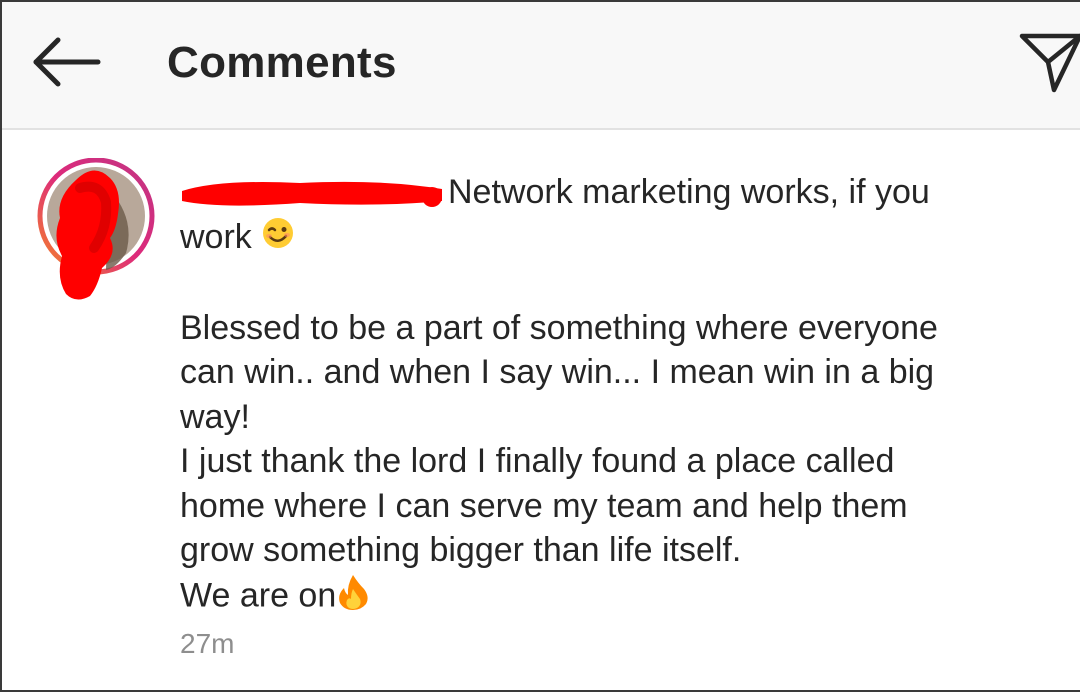 The image size is (1080, 692). Describe the element at coordinates (353, 598) in the screenshot. I see `fire-emoji-icon` at that location.